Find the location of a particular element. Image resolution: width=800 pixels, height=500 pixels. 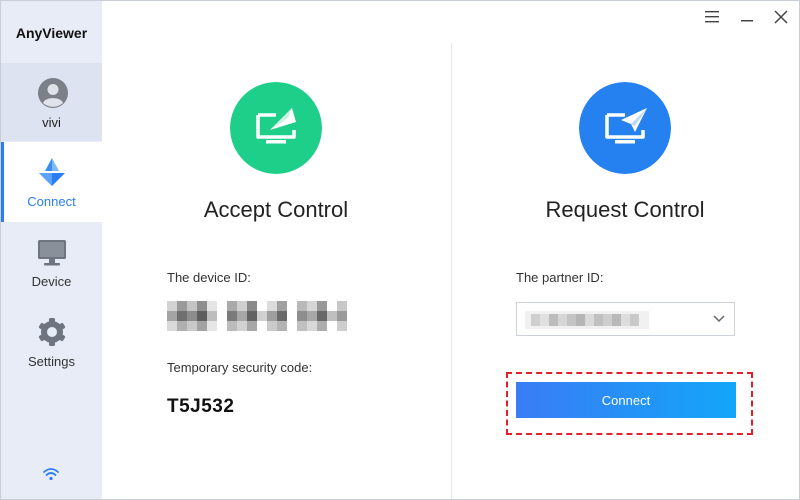

connect-button: Connect is located at coordinates (626, 400).